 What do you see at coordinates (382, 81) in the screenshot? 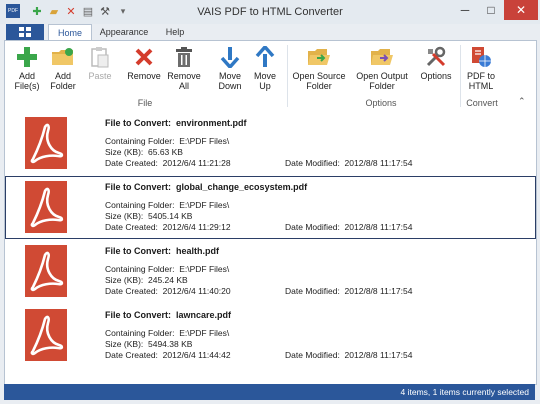
I see `open-output-folder-label: Open Output Folder` at bounding box center [382, 81].